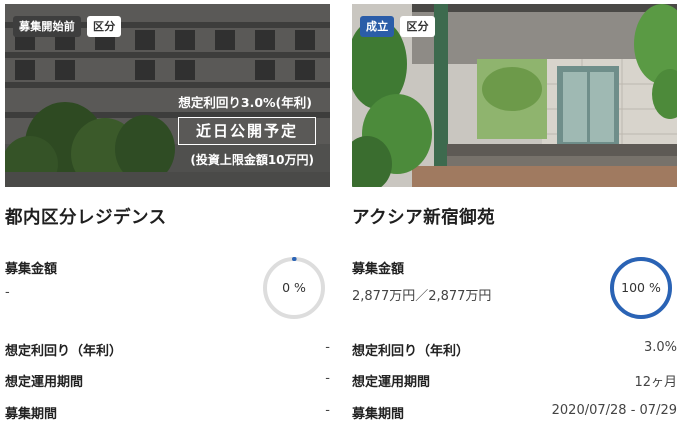 This screenshot has height=431, width=682. What do you see at coordinates (252, 160) in the screenshot?
I see `overlay-limit-note: (投資上限金額10万円)` at bounding box center [252, 160].